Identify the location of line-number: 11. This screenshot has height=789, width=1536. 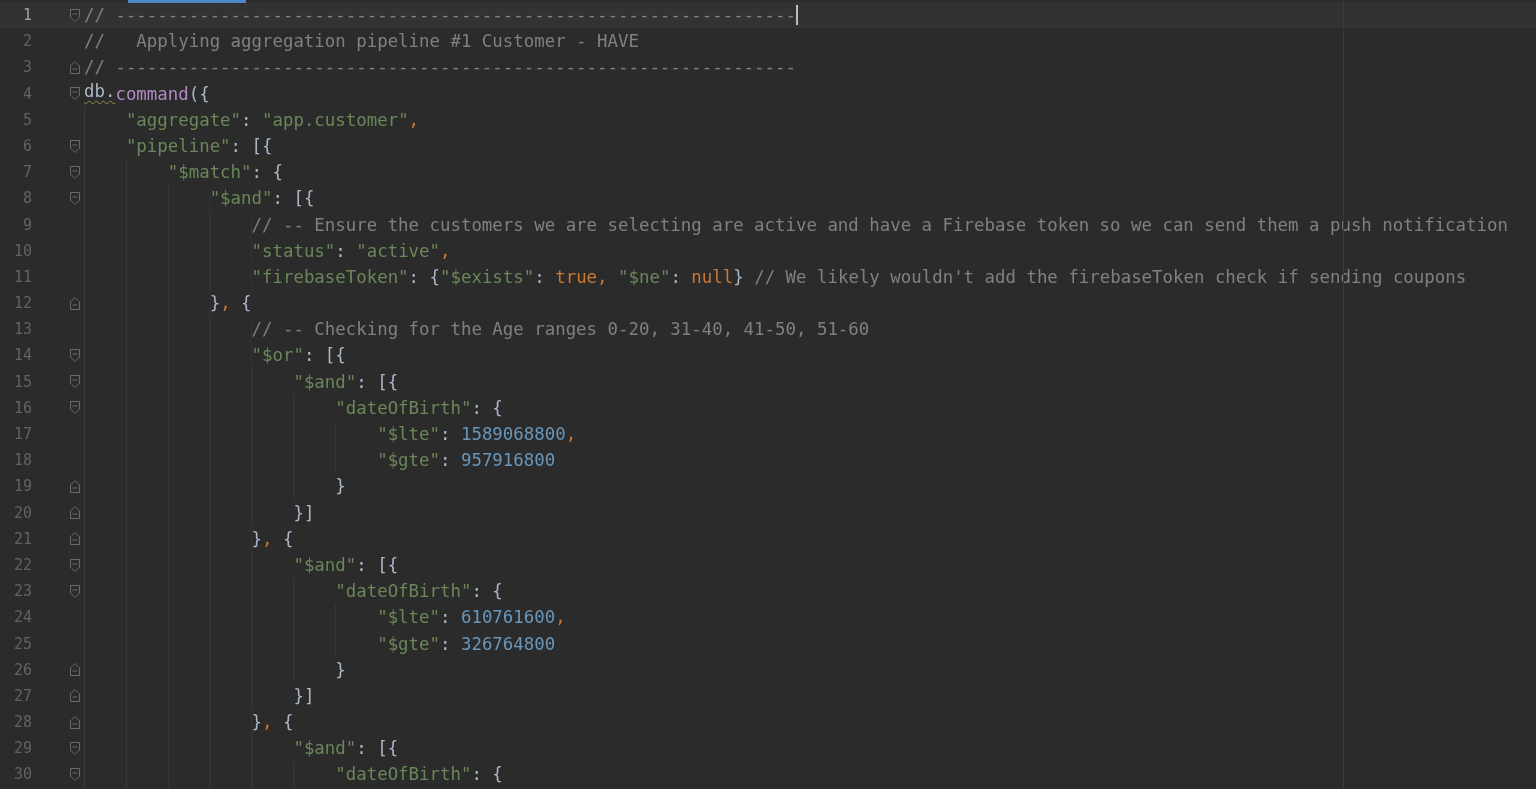
(22, 277).